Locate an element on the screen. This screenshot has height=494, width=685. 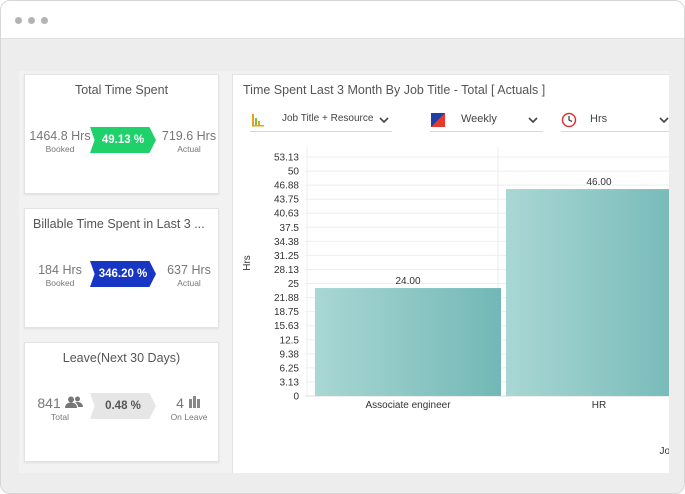
percent-badge: 0.48 % is located at coordinates (123, 406).